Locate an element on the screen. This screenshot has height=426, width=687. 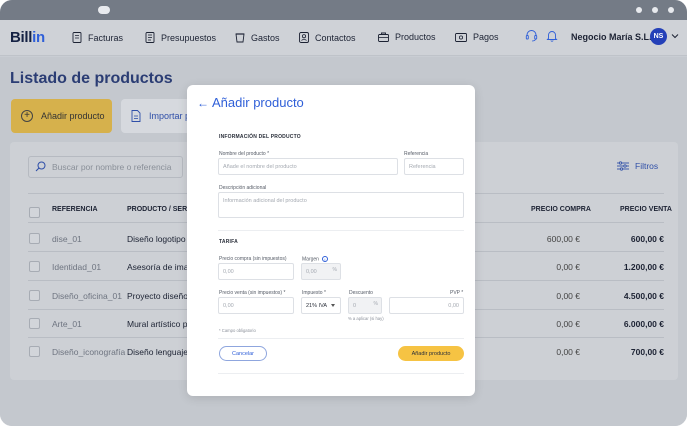
import-products-label: Importar p is located at coordinates (170, 116).